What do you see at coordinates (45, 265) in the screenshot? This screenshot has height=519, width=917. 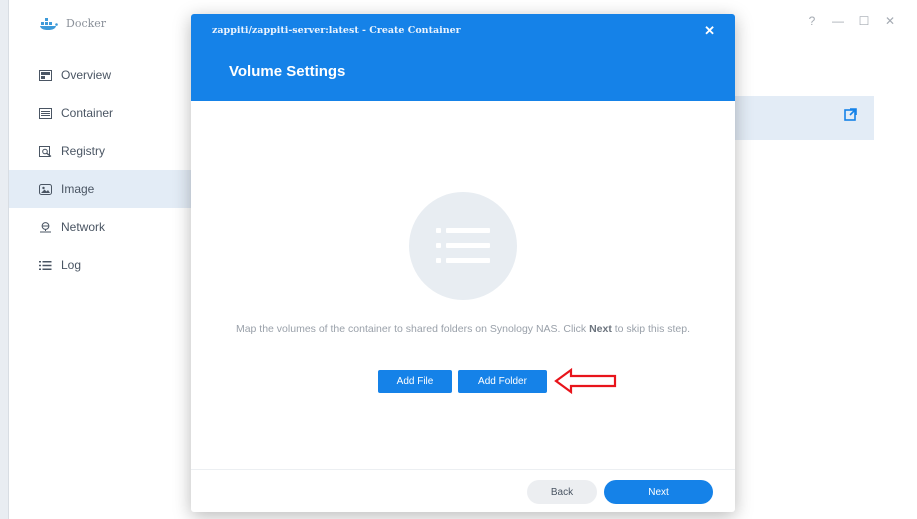 I see `log-icon` at bounding box center [45, 265].